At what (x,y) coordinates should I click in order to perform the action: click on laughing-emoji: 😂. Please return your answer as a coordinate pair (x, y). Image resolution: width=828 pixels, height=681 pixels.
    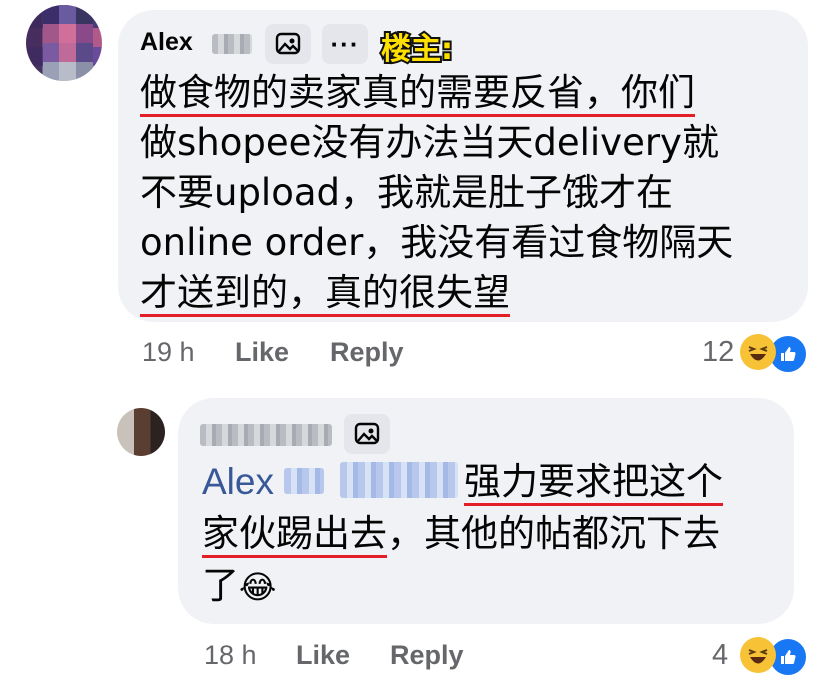
    Looking at the image, I should click on (258, 587).